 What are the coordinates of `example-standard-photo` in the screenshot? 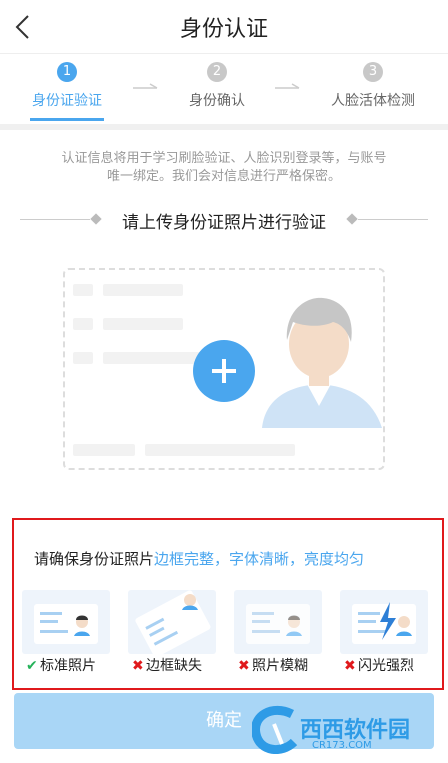 It's located at (66, 622).